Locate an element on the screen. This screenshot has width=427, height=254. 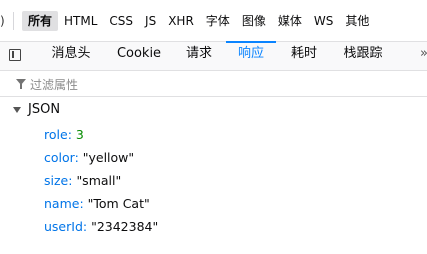
json-value: "Tom Cat" is located at coordinates (118, 203).